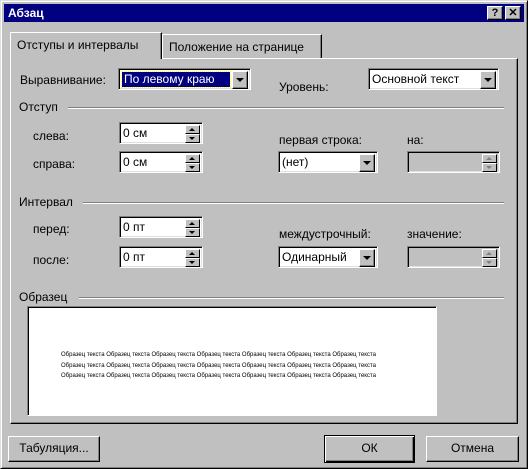 The height and width of the screenshot is (469, 528). I want to click on alignment-dropdown: По левому краю, so click(184, 79).